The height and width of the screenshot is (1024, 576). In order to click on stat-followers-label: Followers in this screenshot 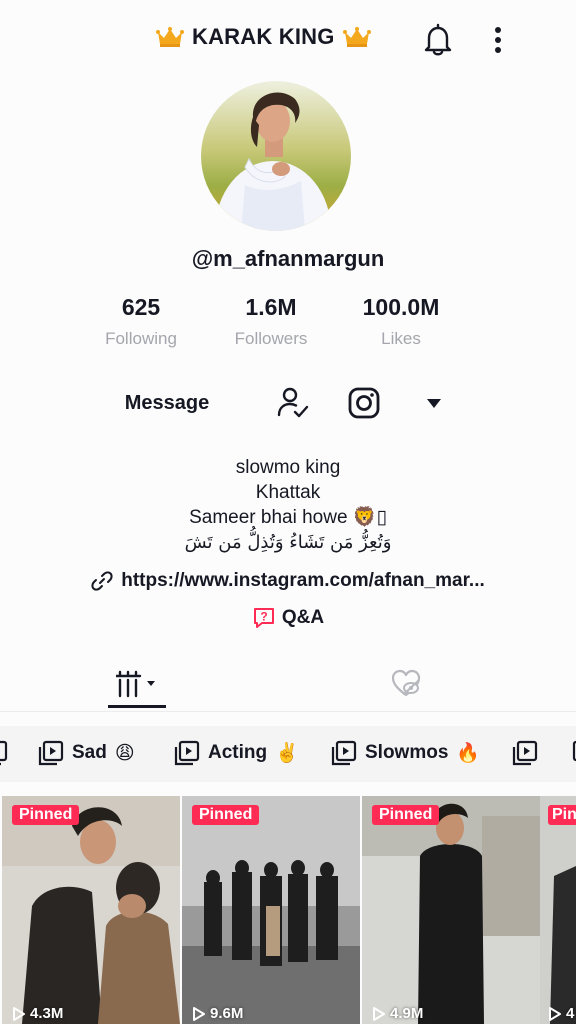, I will do `click(271, 338)`.